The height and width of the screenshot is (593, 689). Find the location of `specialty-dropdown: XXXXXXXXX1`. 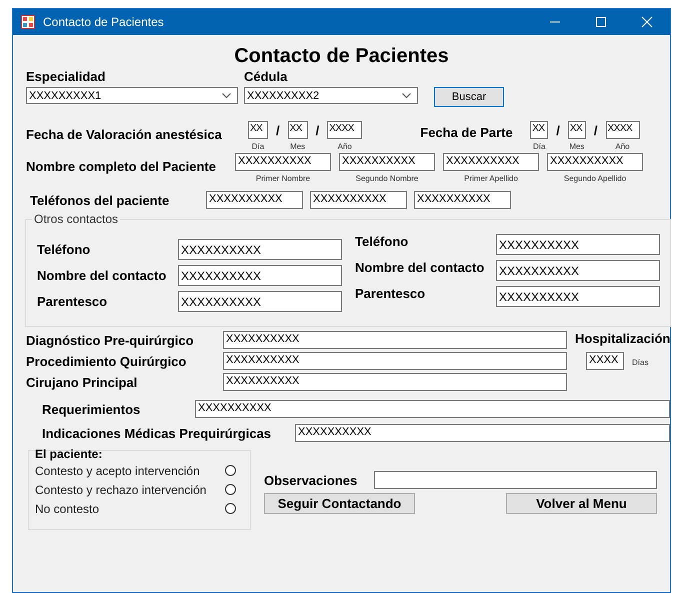

specialty-dropdown: XXXXXXXXX1 is located at coordinates (132, 95).